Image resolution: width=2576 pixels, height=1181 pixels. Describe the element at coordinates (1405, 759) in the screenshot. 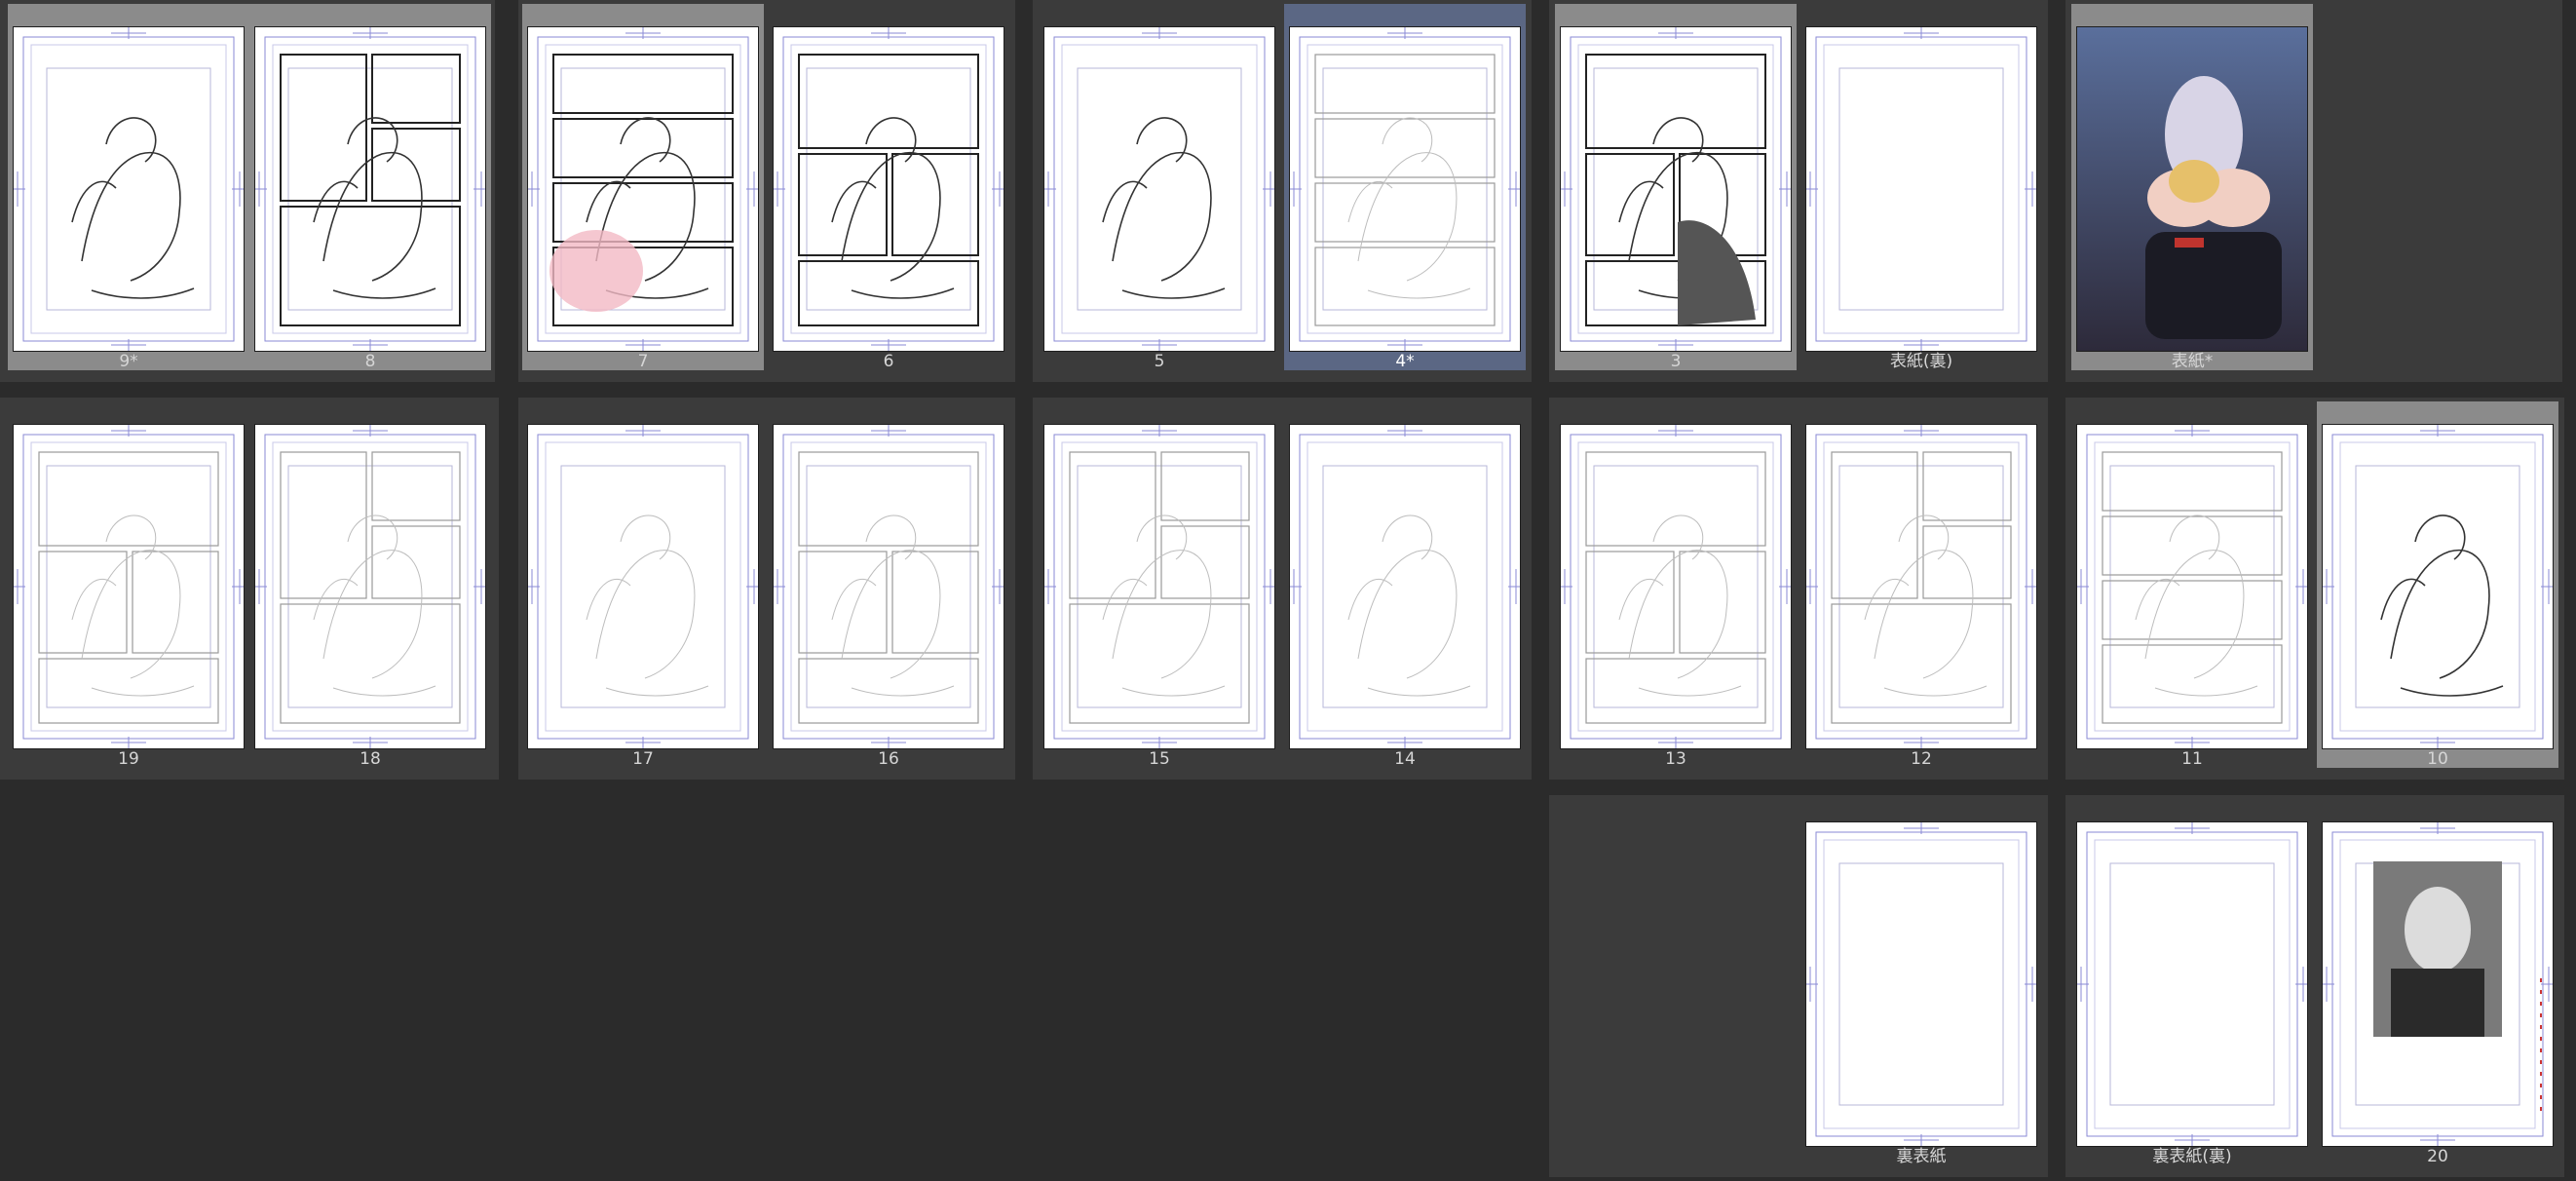

I see `page-label: 14` at that location.